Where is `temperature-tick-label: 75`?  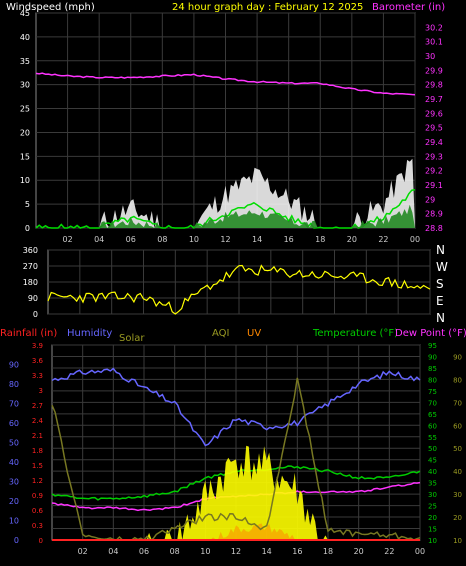 temperature-tick-label: 75 is located at coordinates (432, 392).